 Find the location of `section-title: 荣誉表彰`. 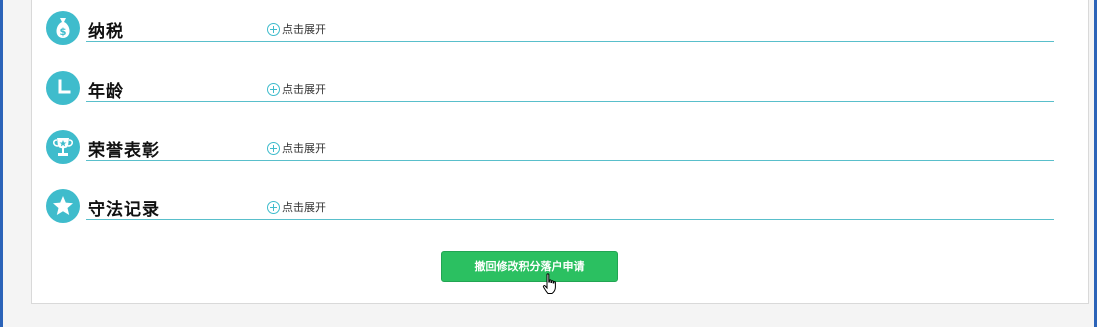

section-title: 荣誉表彰 is located at coordinates (124, 151).